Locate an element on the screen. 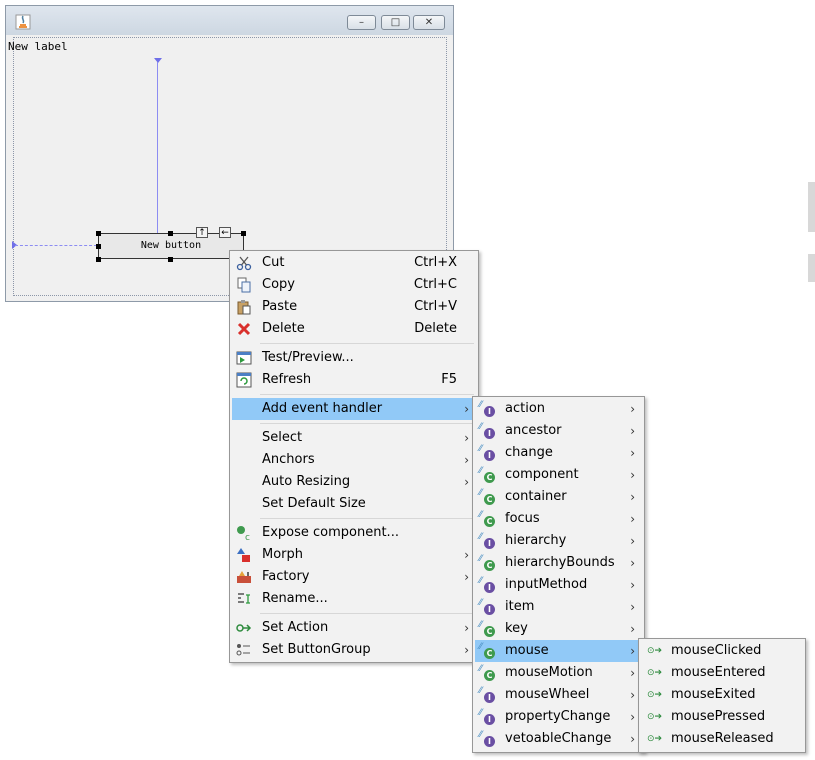 Image resolution: width=815 pixels, height=760 pixels. copy-icon is located at coordinates (244, 285).